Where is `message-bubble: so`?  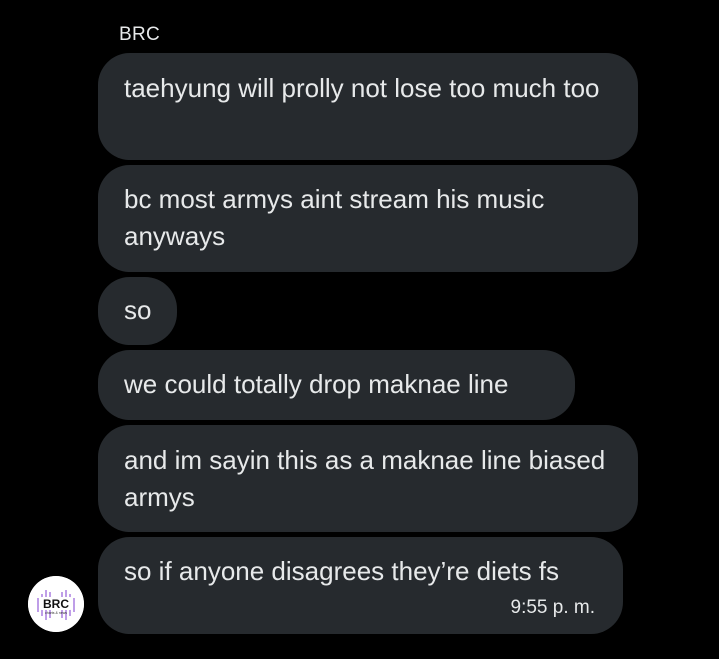 message-bubble: so is located at coordinates (137, 311).